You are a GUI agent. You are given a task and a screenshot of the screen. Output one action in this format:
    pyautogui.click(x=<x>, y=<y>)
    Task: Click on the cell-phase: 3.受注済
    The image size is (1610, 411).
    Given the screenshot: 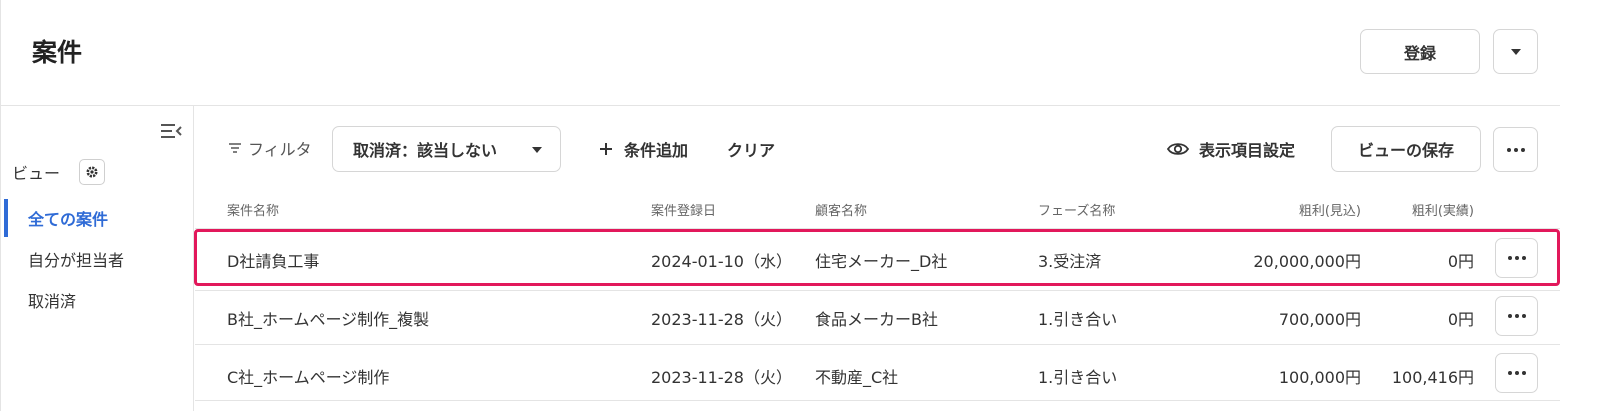 What is the action you would take?
    pyautogui.click(x=1070, y=261)
    